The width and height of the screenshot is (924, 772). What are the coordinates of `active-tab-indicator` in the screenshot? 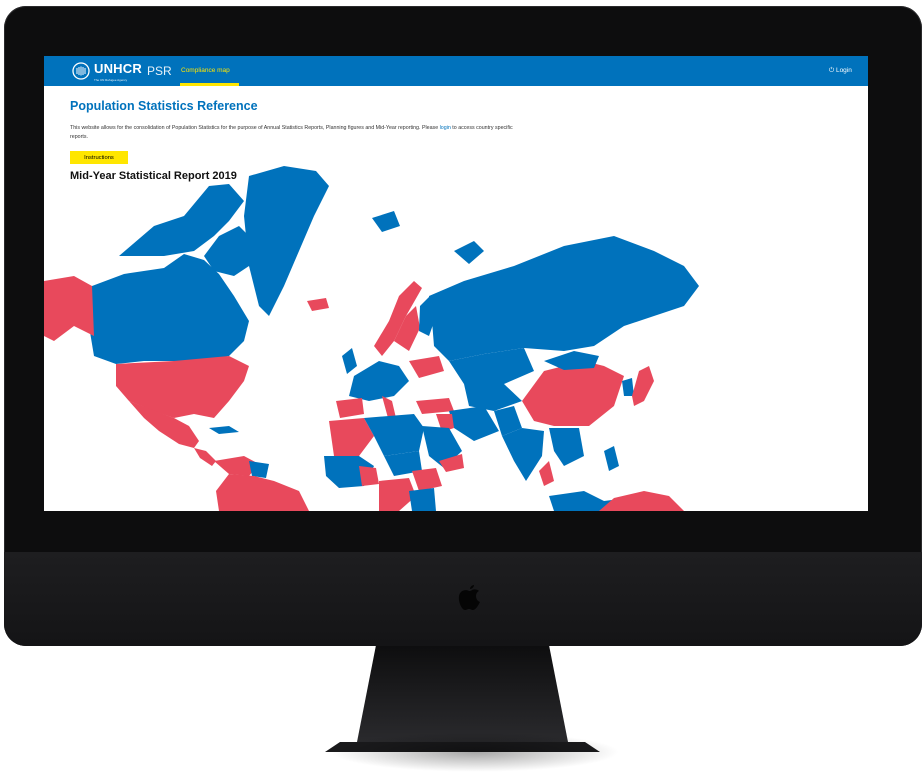 It's located at (209, 84).